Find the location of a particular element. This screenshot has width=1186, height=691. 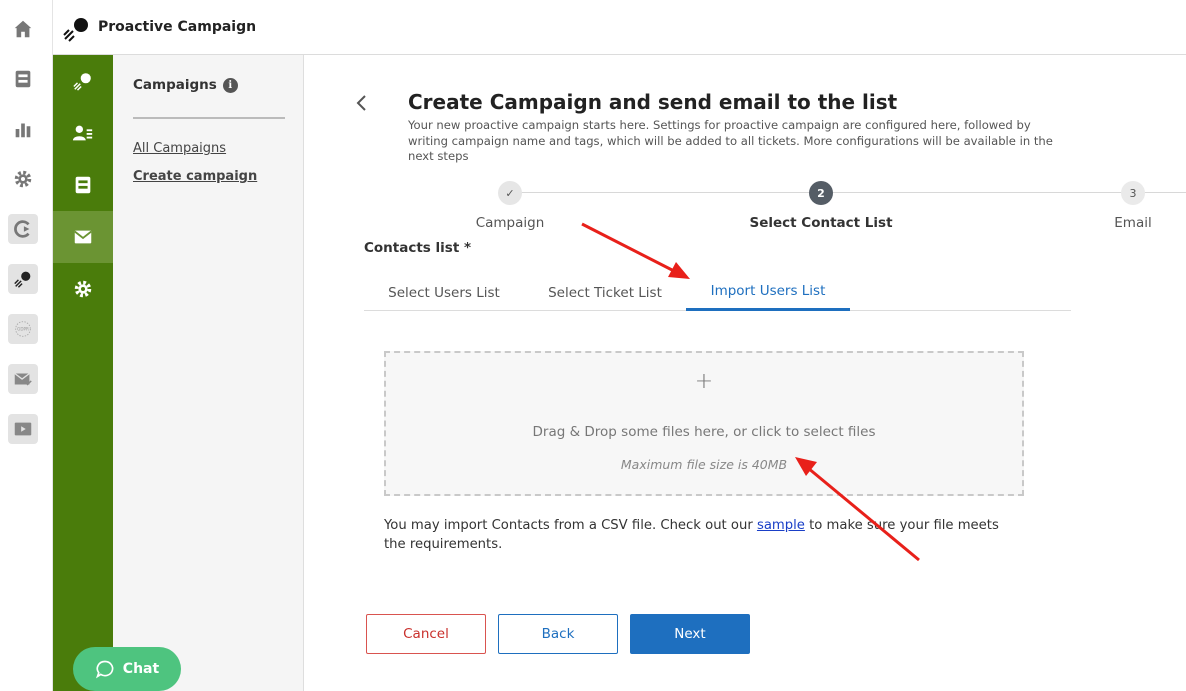

tab-select-users-list: Select Users List is located at coordinates (444, 292).